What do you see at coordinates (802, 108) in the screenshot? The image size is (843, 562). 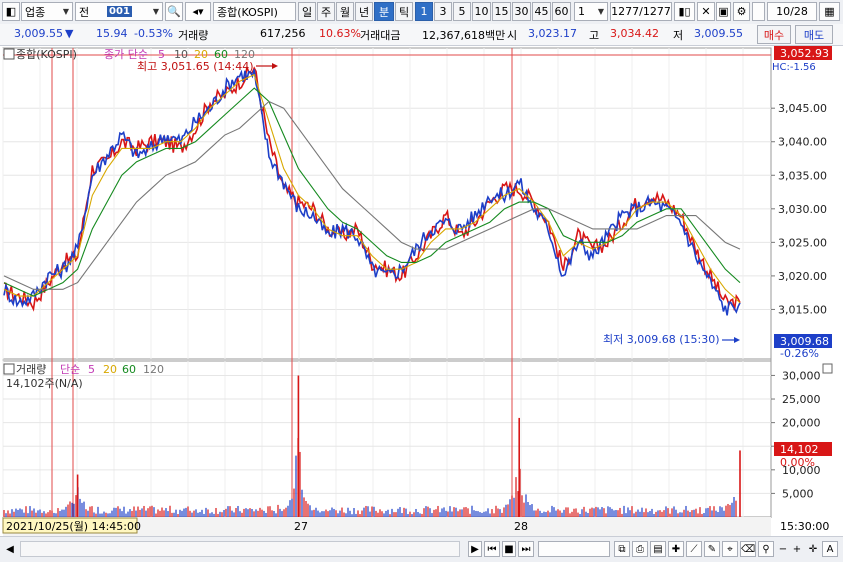 I see `price-tick-label: 3,045.00` at bounding box center [802, 108].